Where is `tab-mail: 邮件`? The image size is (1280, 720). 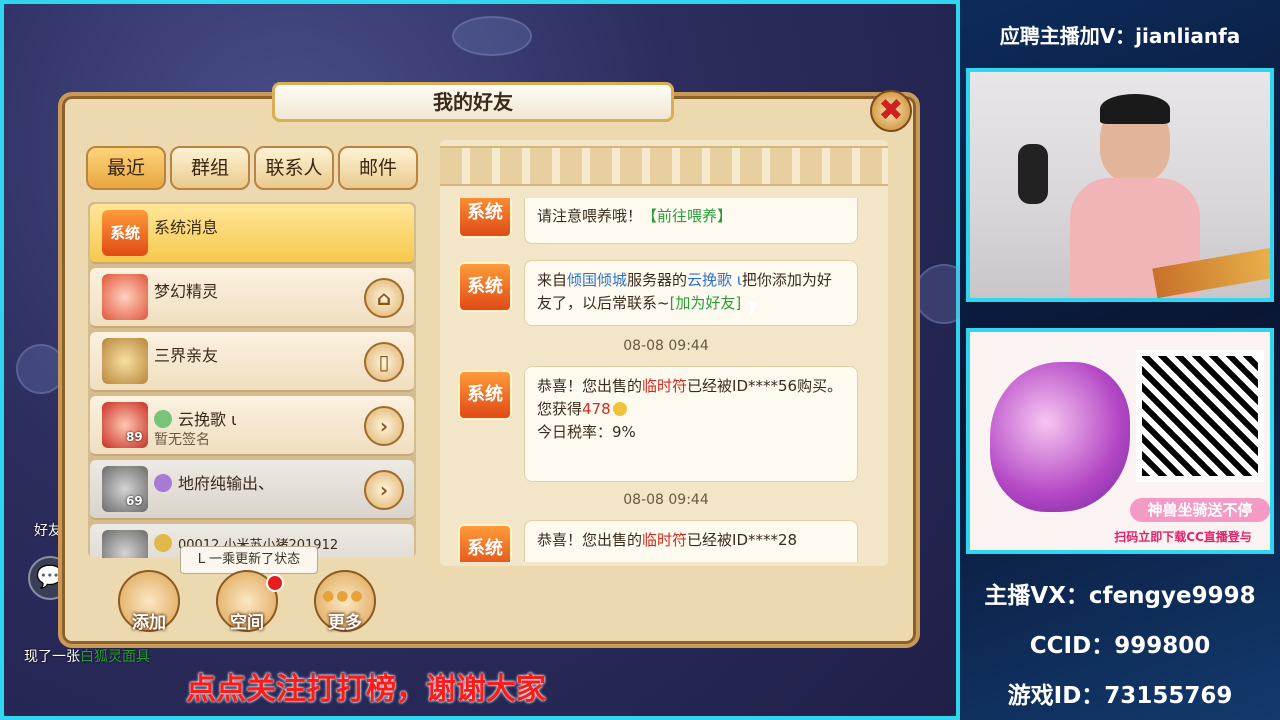
tab-mail: 邮件 is located at coordinates (378, 168).